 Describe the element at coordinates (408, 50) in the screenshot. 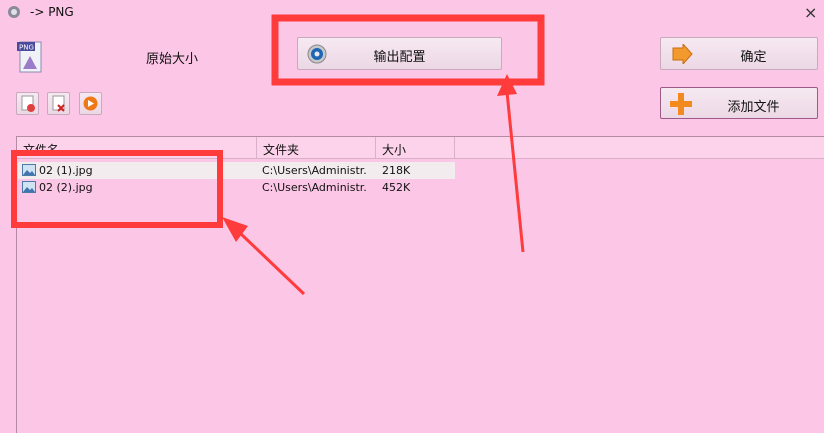

I see `annotation-box-output-config` at that location.